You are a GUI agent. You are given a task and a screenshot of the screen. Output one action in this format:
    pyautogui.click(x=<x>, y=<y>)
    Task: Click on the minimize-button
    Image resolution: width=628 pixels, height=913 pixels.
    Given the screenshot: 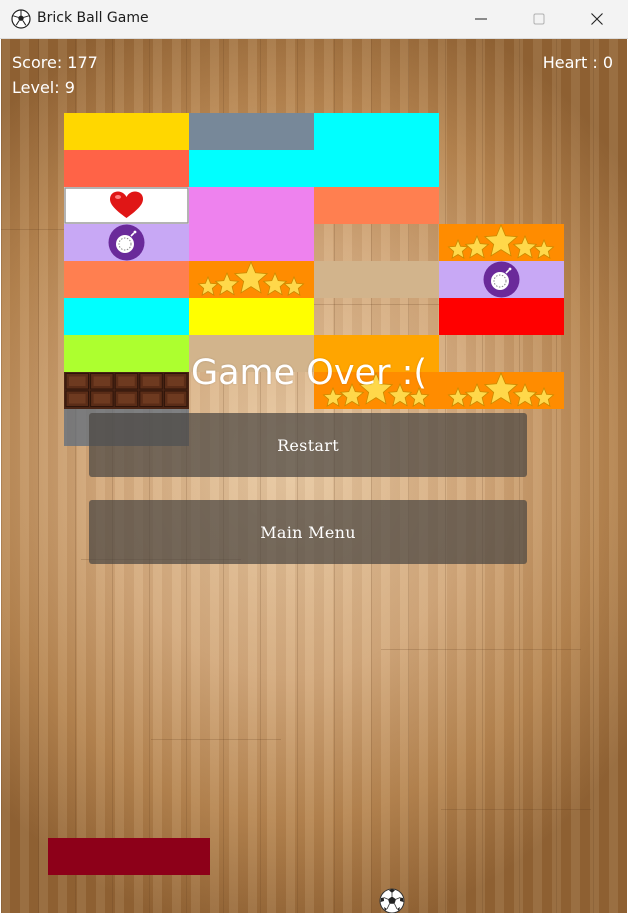 What is the action you would take?
    pyautogui.click(x=481, y=19)
    